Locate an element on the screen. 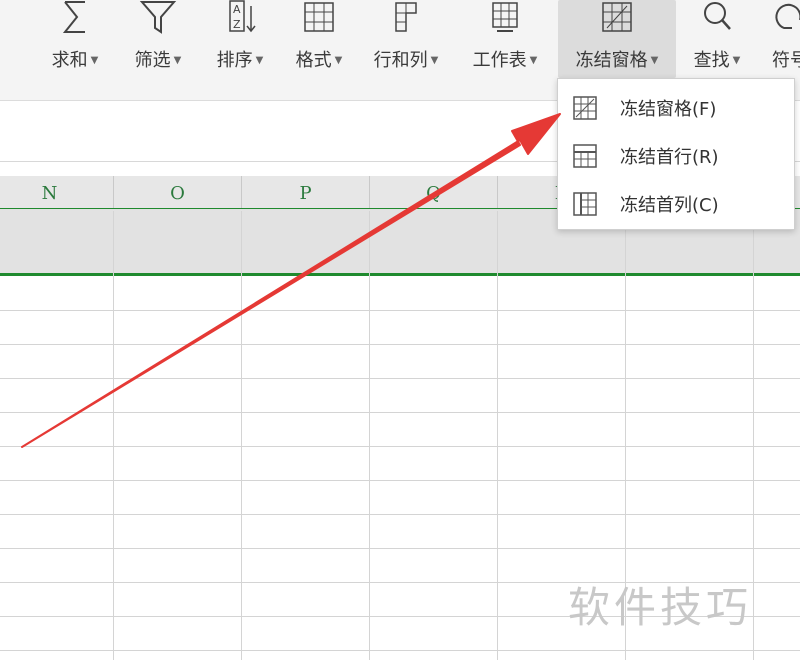 This screenshot has width=800, height=660. freeze-panes-menu: 冻结窗格(F) 冻结首行(R) 冻结首列(C) is located at coordinates (676, 154).